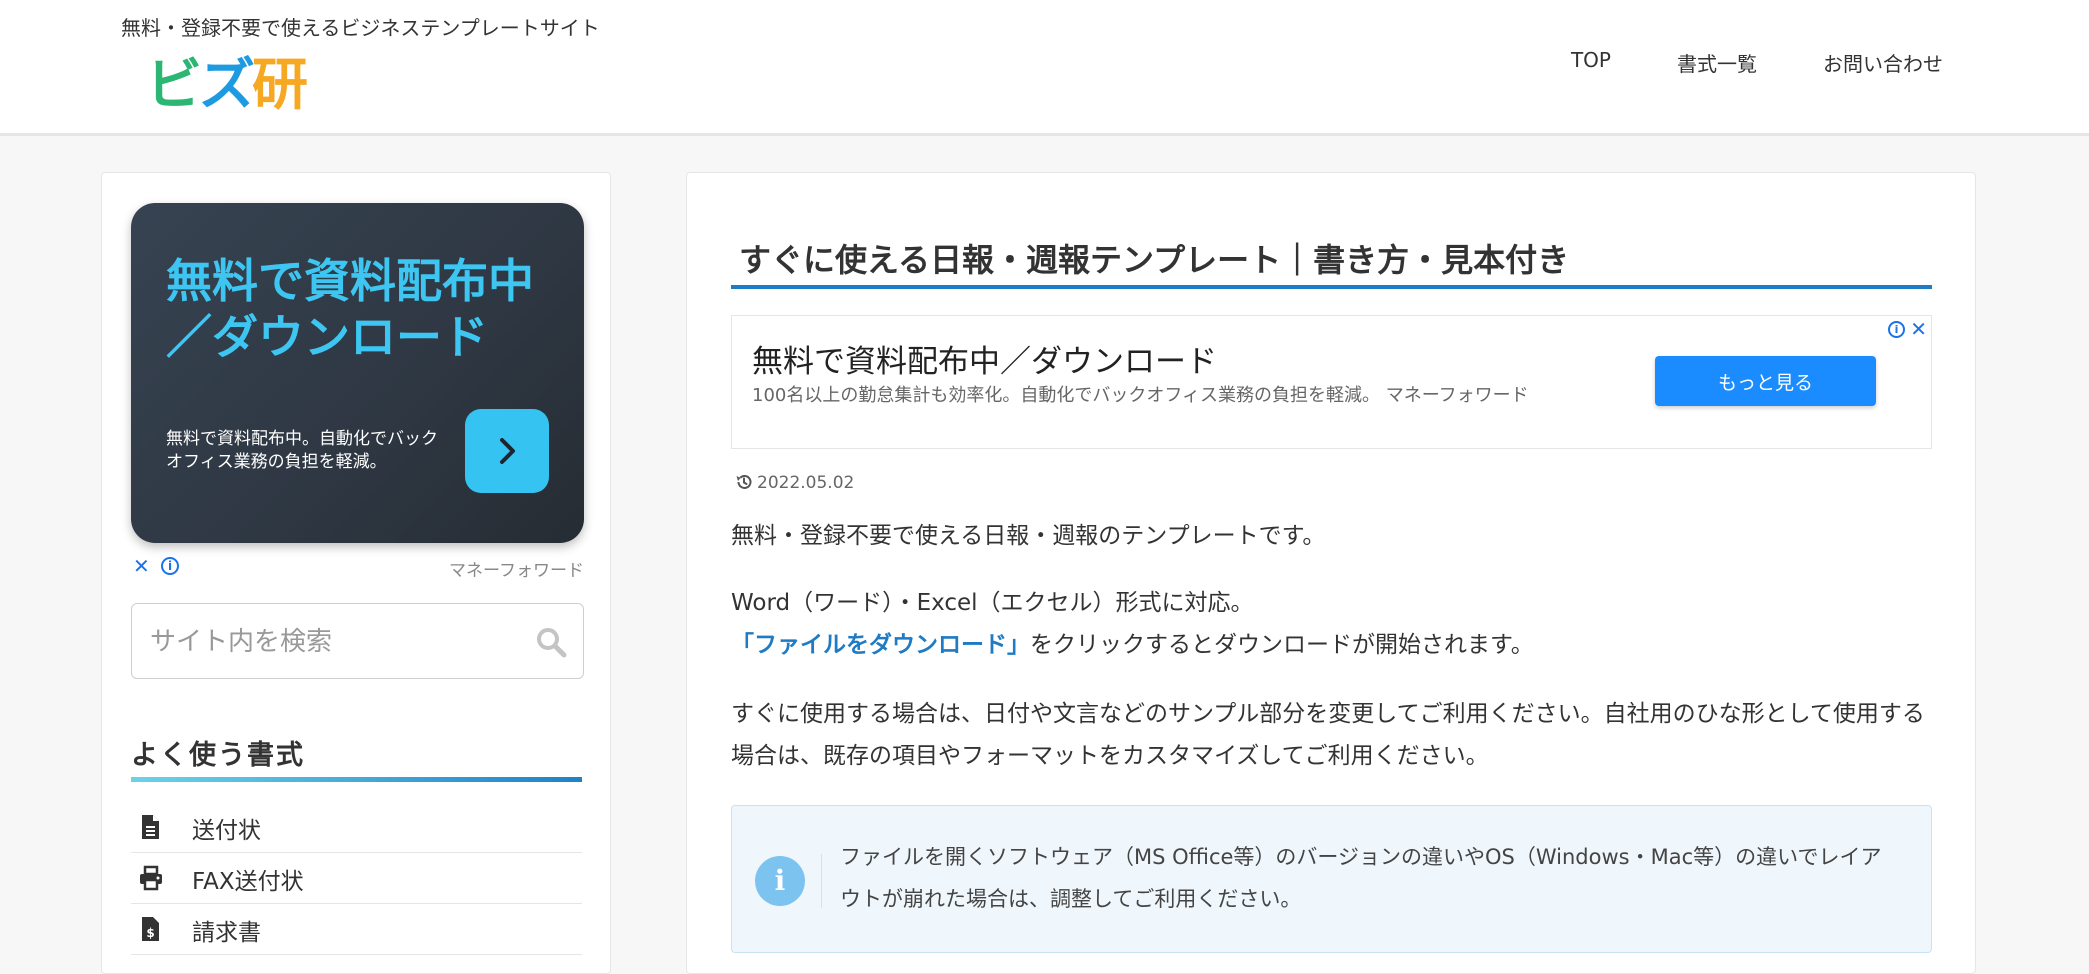 The width and height of the screenshot is (2089, 974). I want to click on list-item-label: FAX送付状, so click(248, 879).